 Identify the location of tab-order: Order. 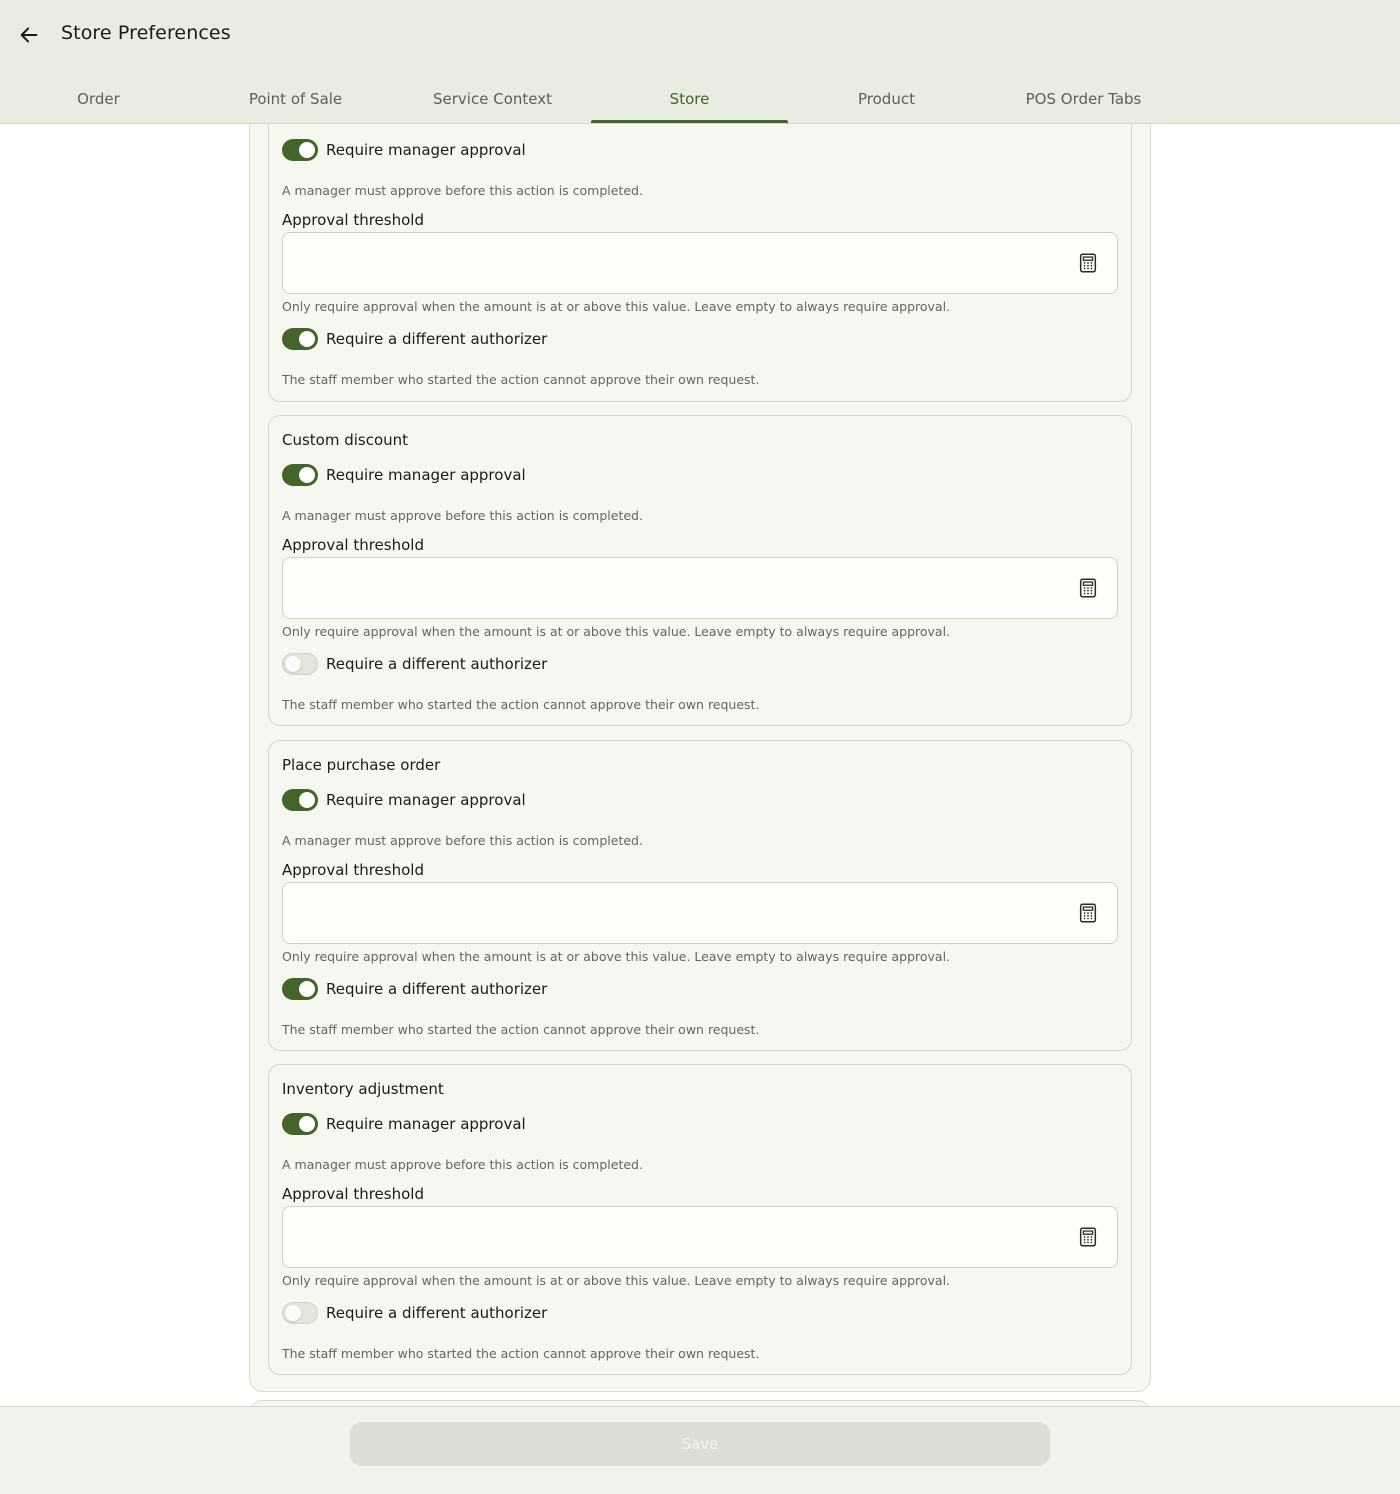
(98, 99).